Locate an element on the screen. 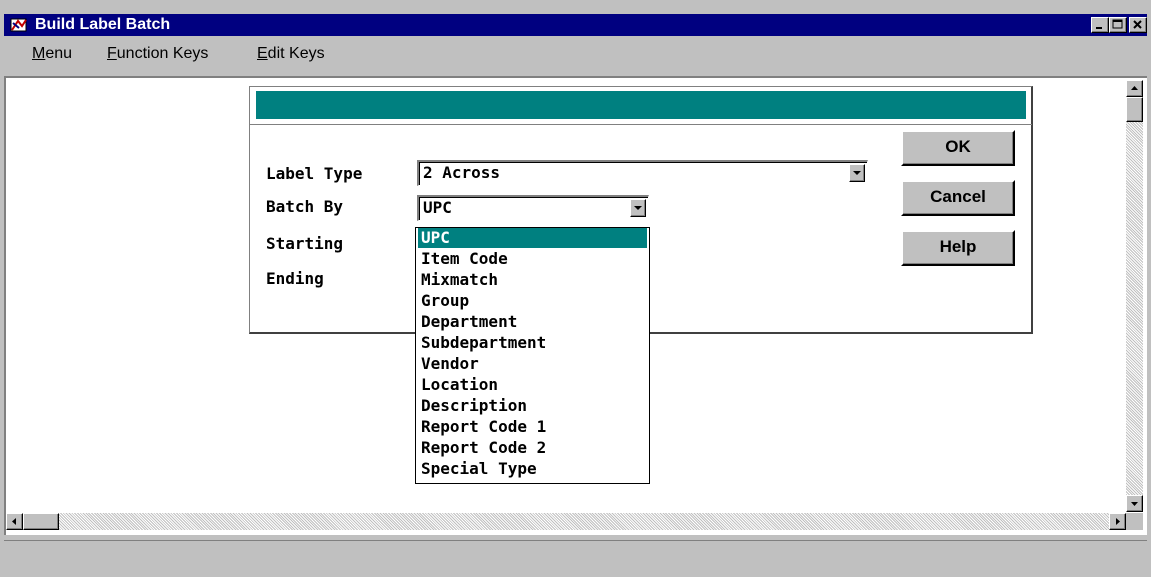 The height and width of the screenshot is (577, 1151). scroll-right-button is located at coordinates (1117, 521).